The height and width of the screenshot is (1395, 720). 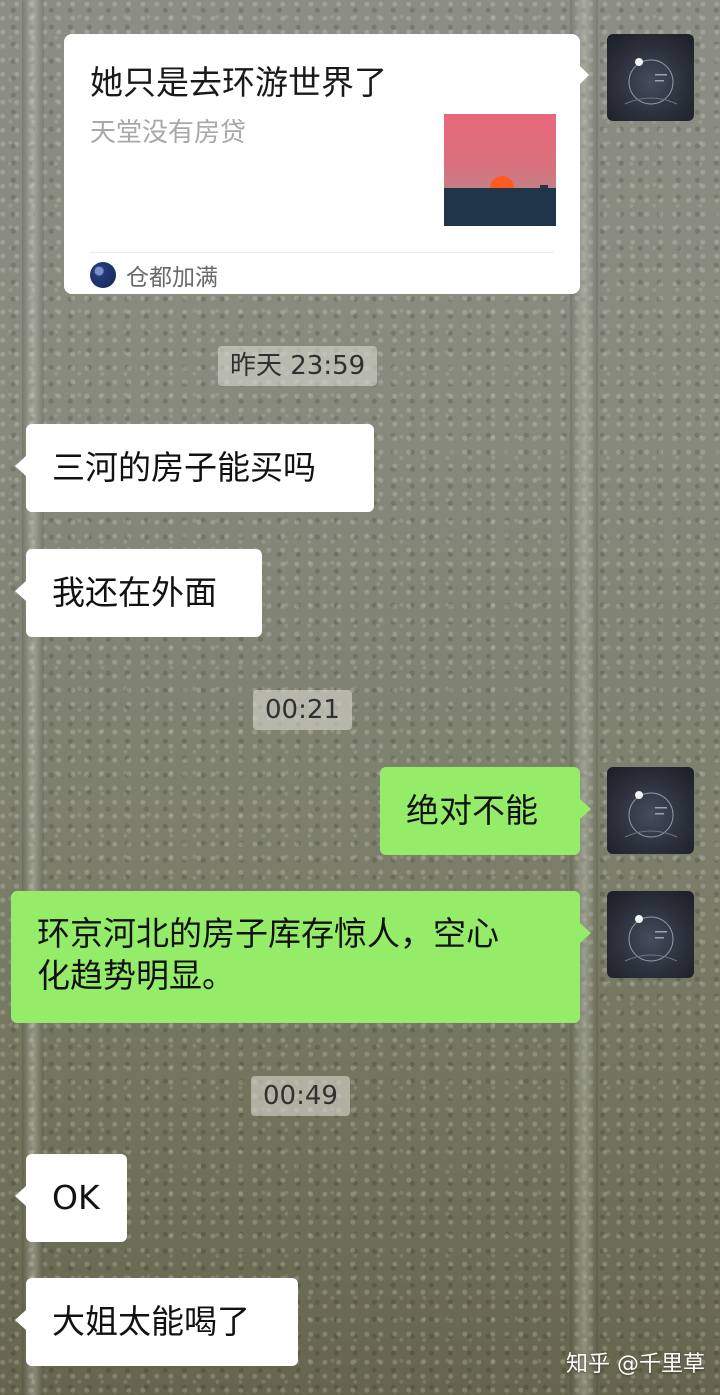 What do you see at coordinates (472, 810) in the screenshot?
I see `message-text: 绝对不能` at bounding box center [472, 810].